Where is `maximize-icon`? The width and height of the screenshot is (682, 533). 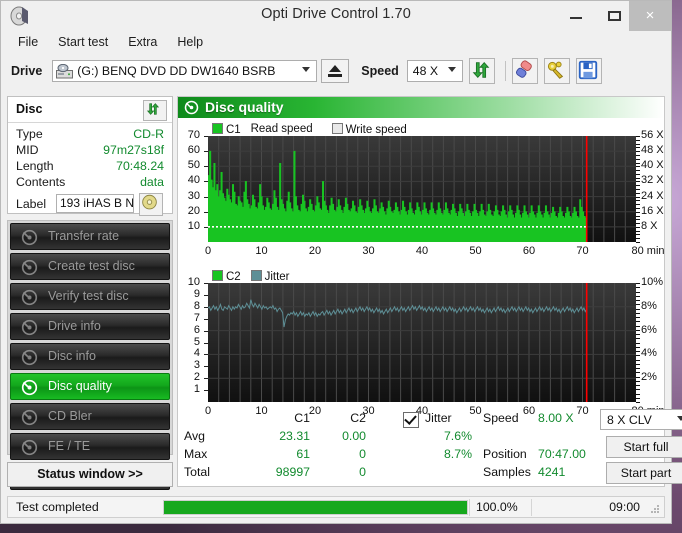
maximize-icon is located at coordinates (614, 16).